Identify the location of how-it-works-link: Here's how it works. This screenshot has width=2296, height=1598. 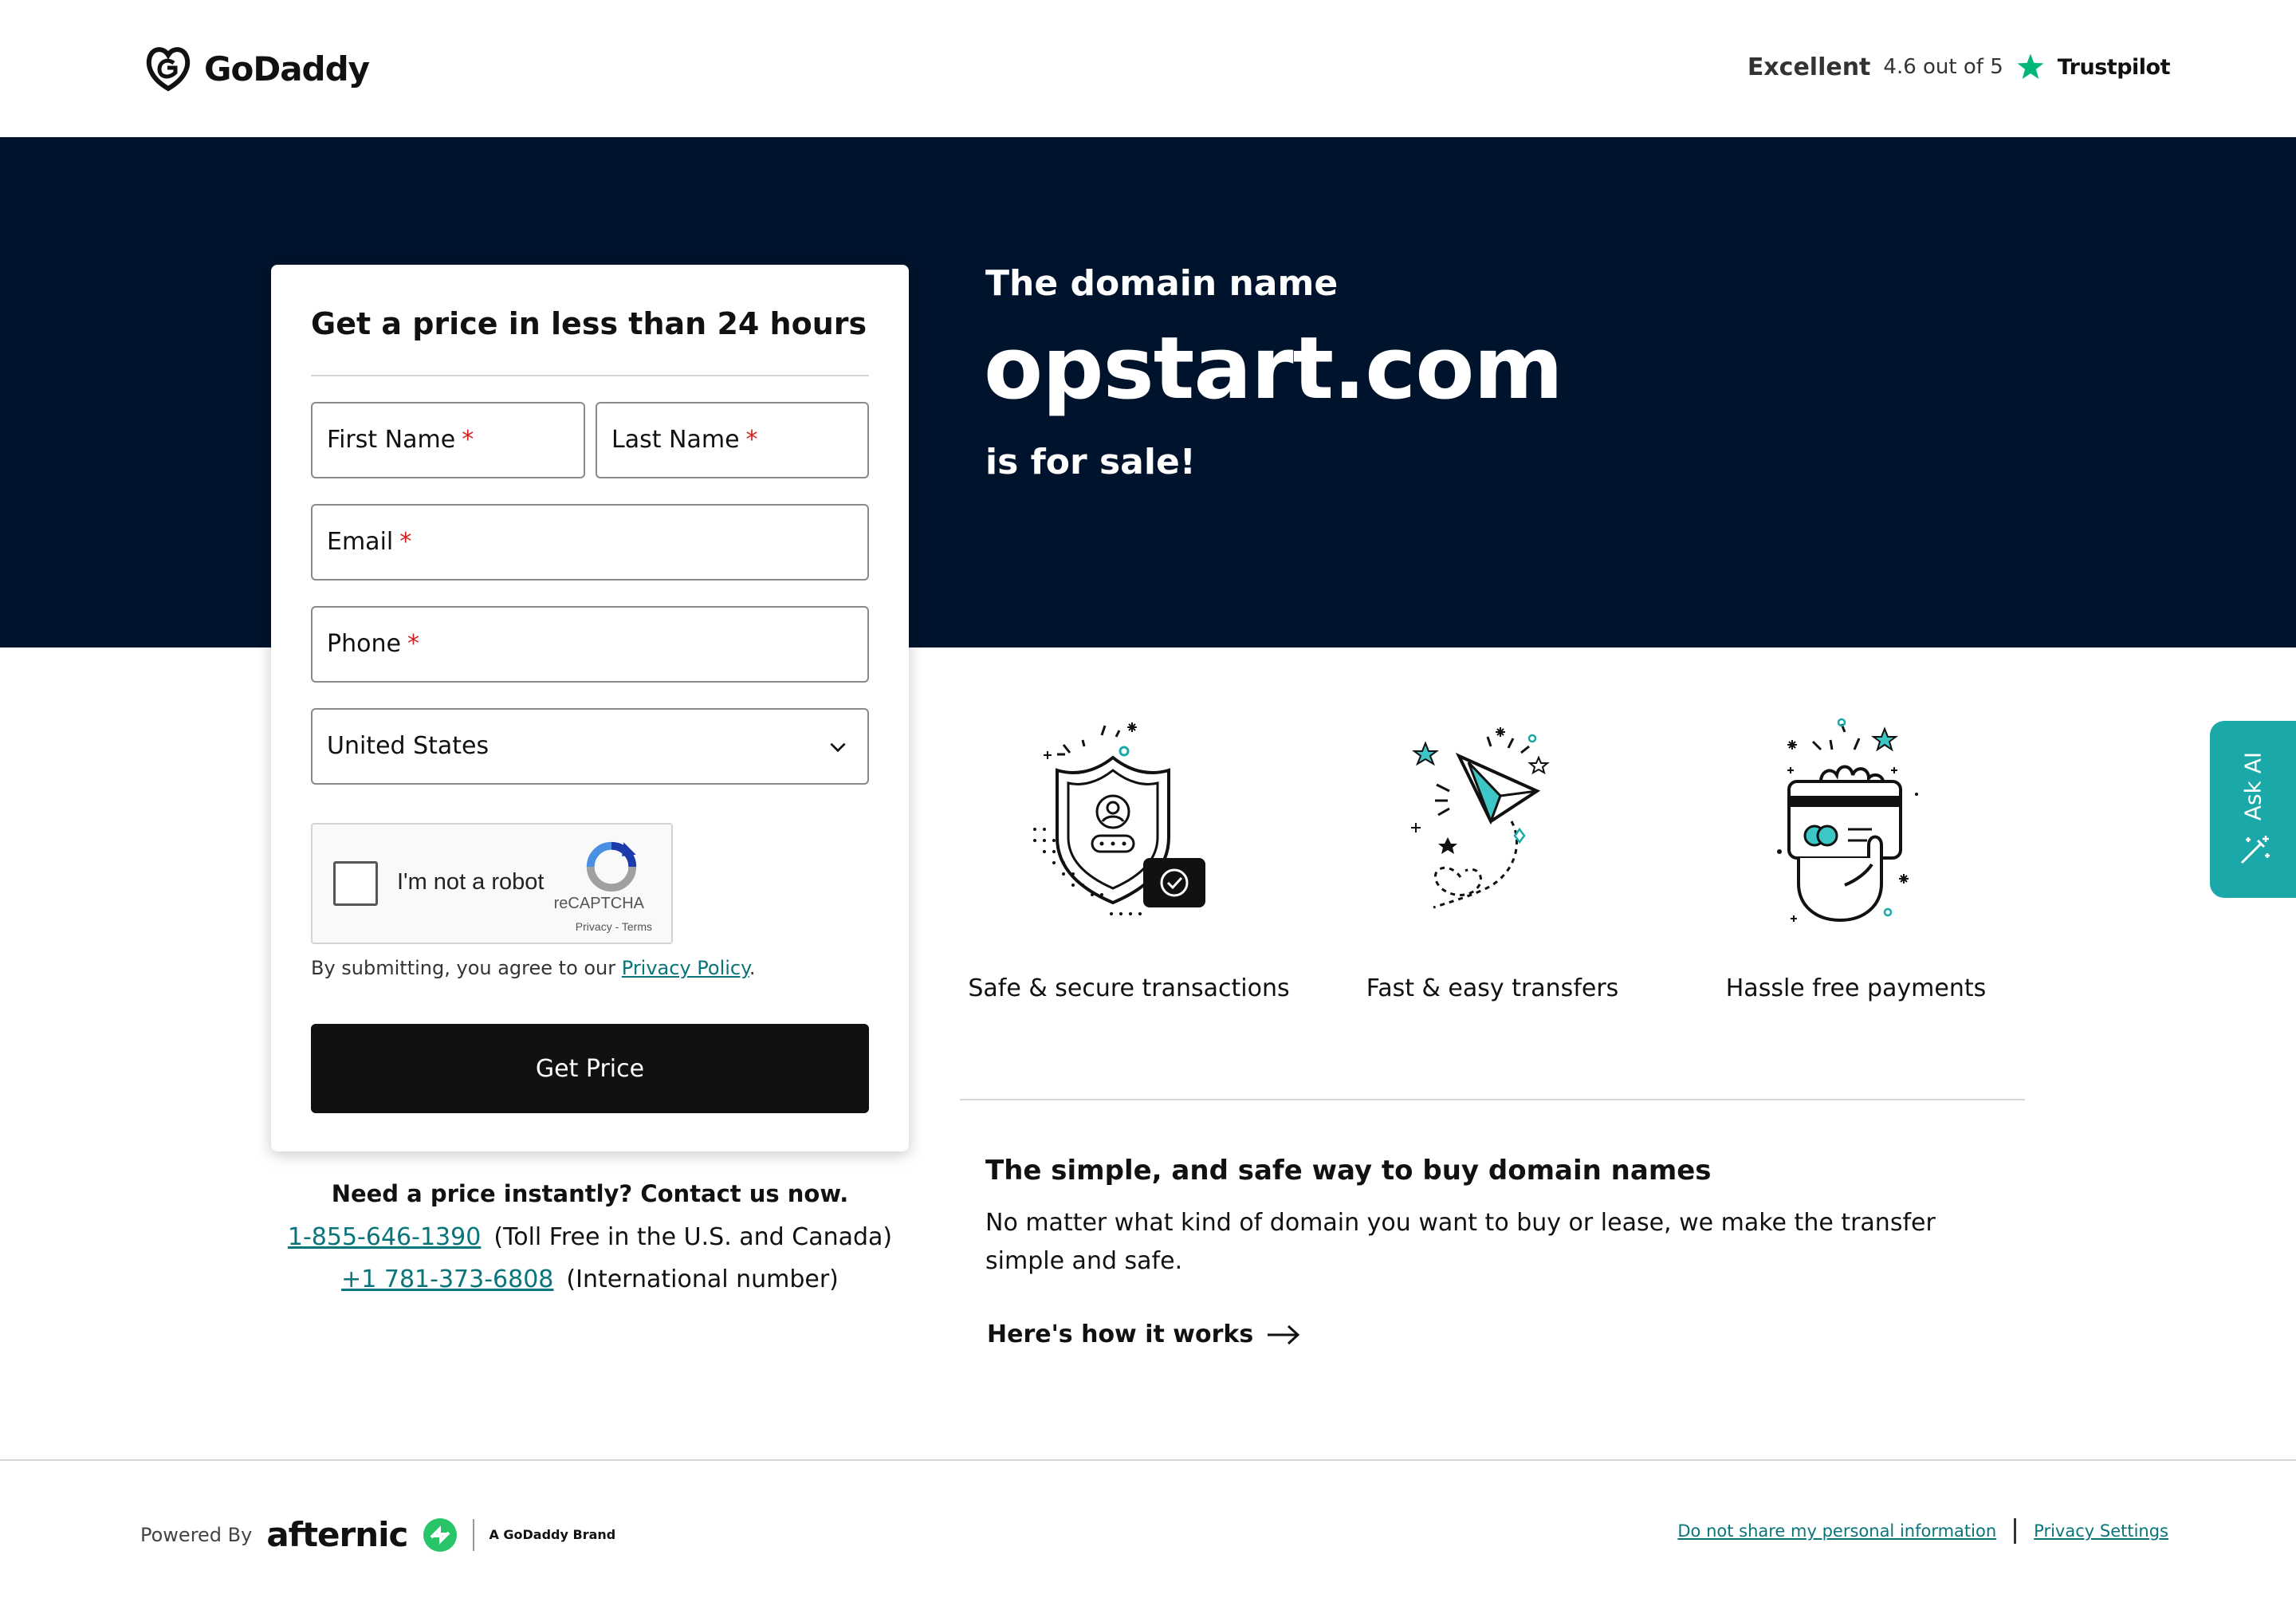
(1144, 1334).